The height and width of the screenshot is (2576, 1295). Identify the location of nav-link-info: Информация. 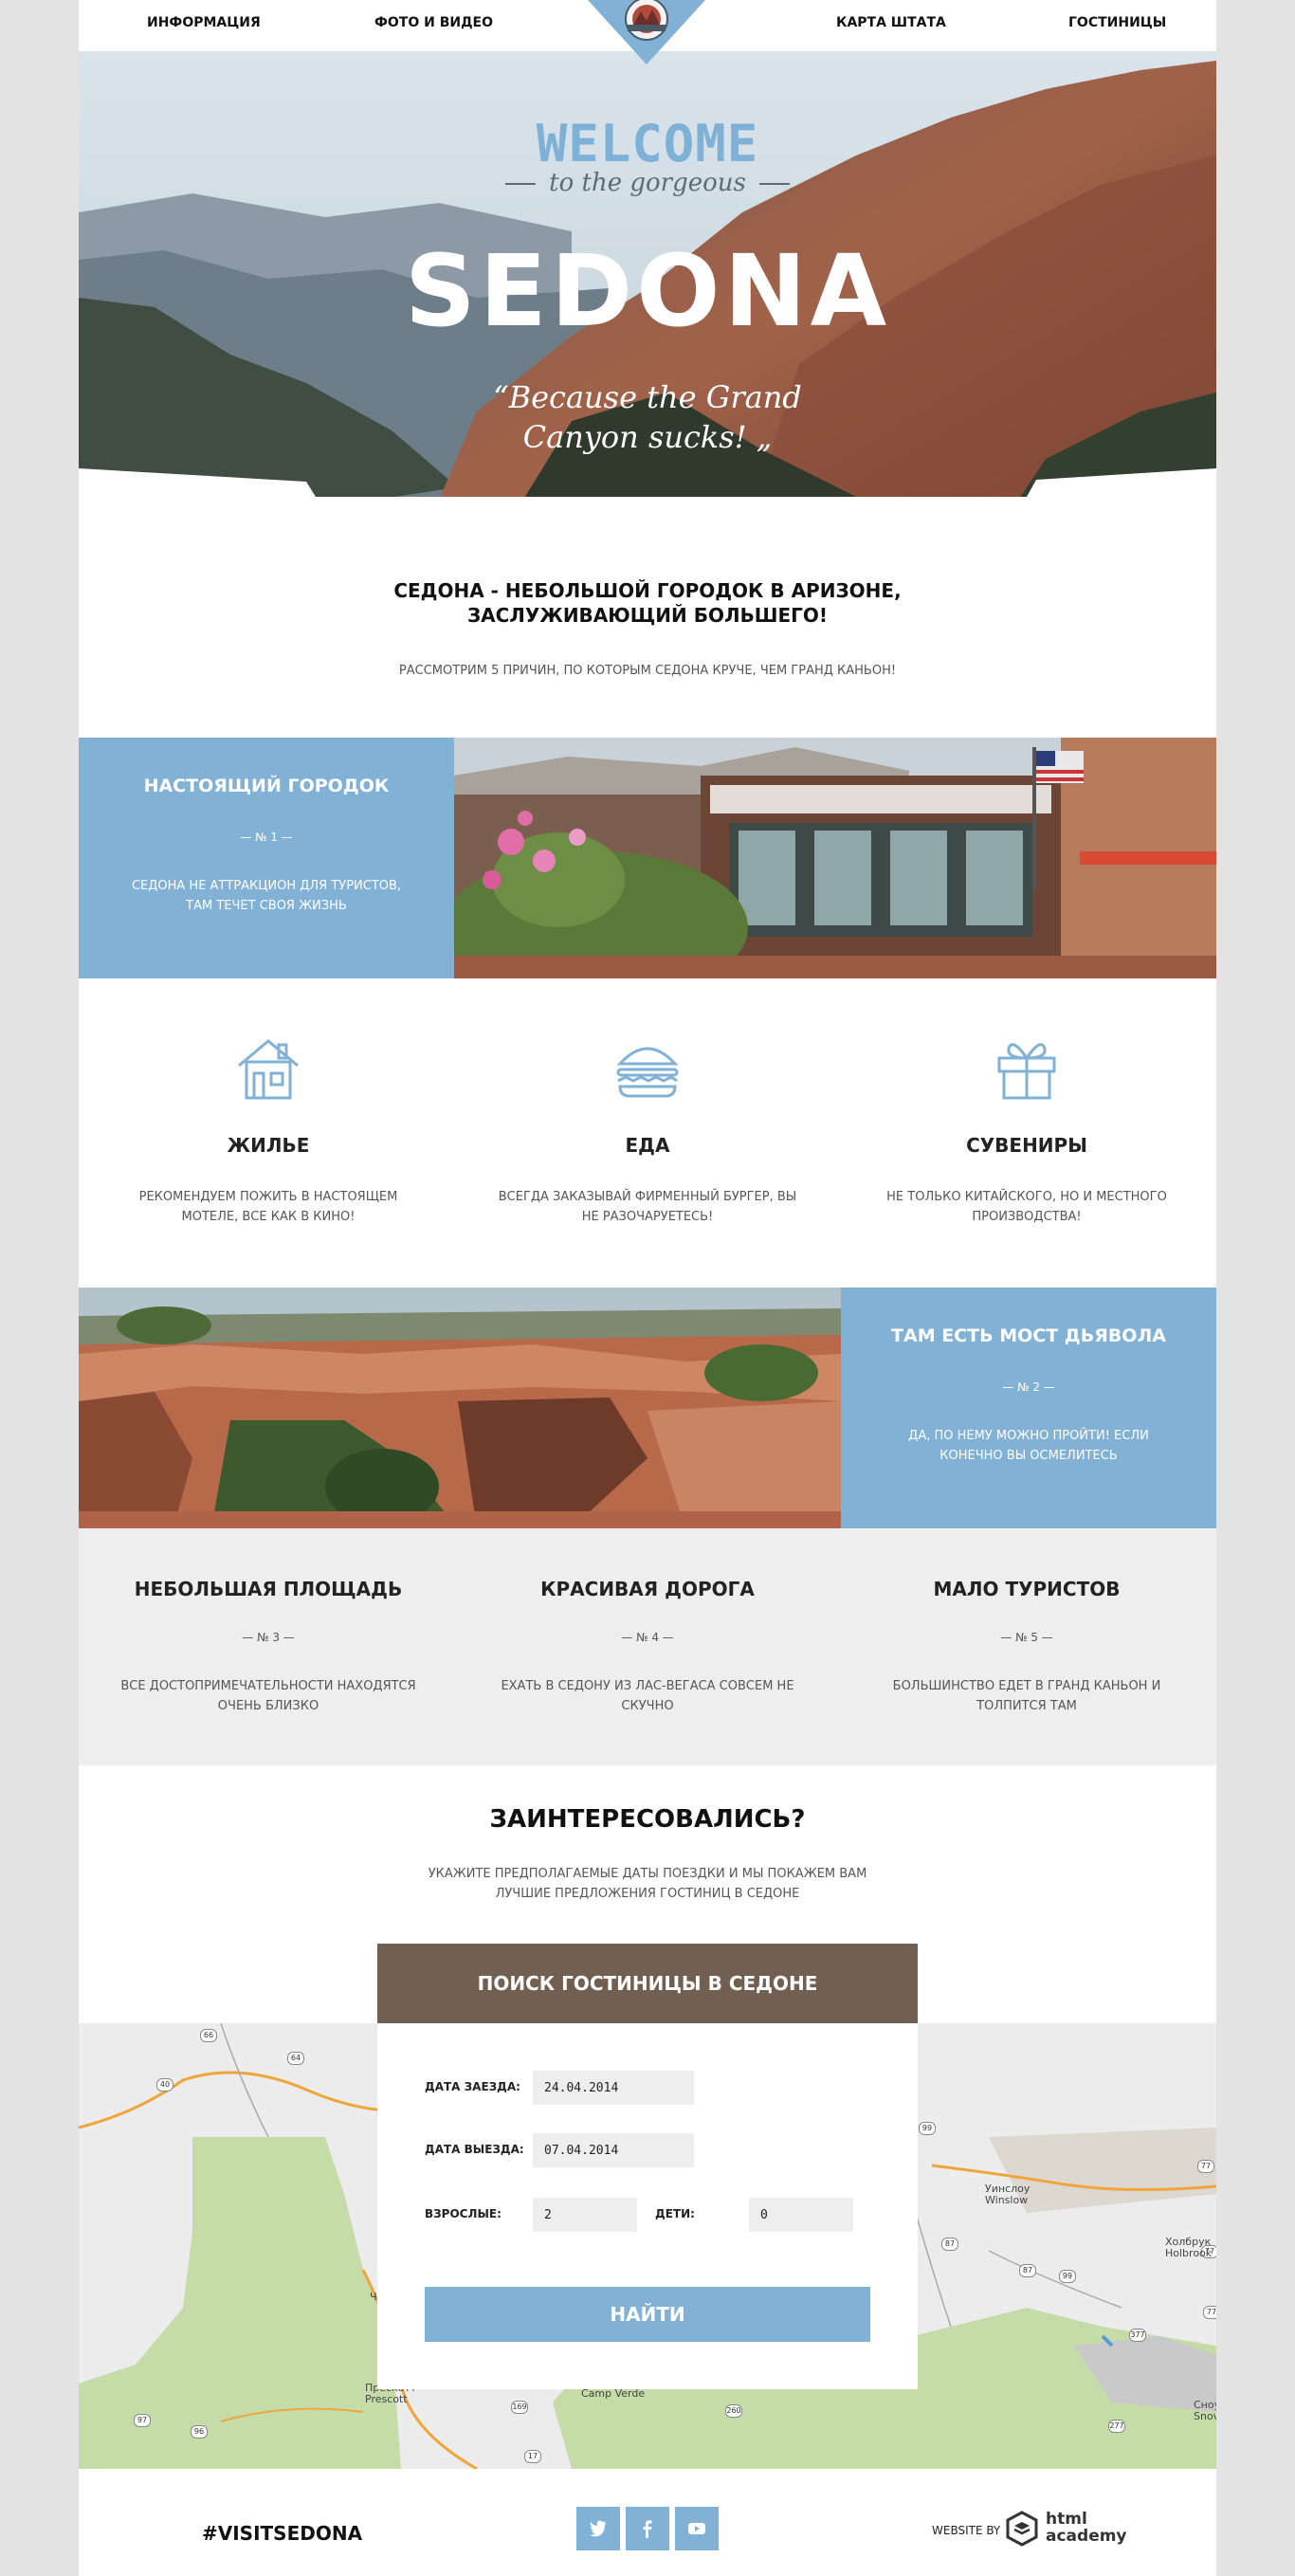
(204, 22).